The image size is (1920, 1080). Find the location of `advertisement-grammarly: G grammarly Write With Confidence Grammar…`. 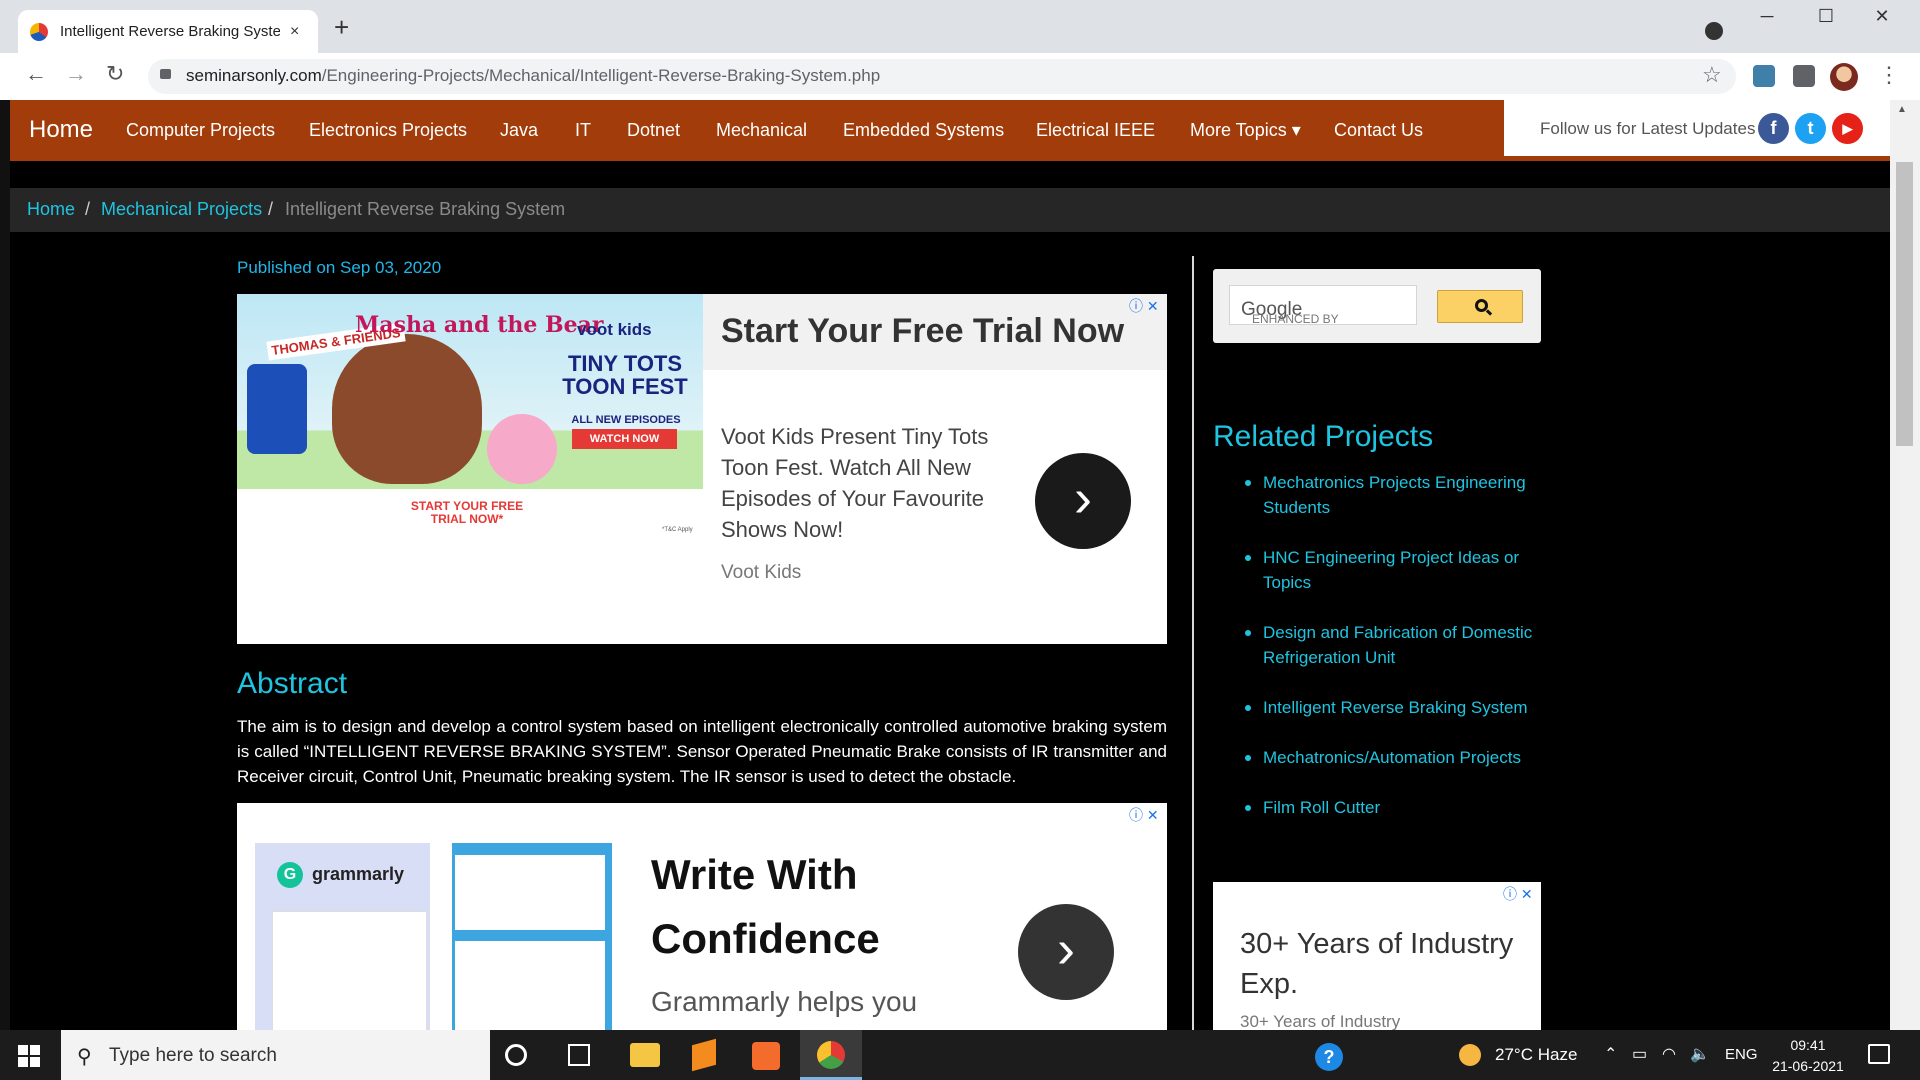

advertisement-grammarly: G grammarly Write With Confidence Grammar… is located at coordinates (702, 916).